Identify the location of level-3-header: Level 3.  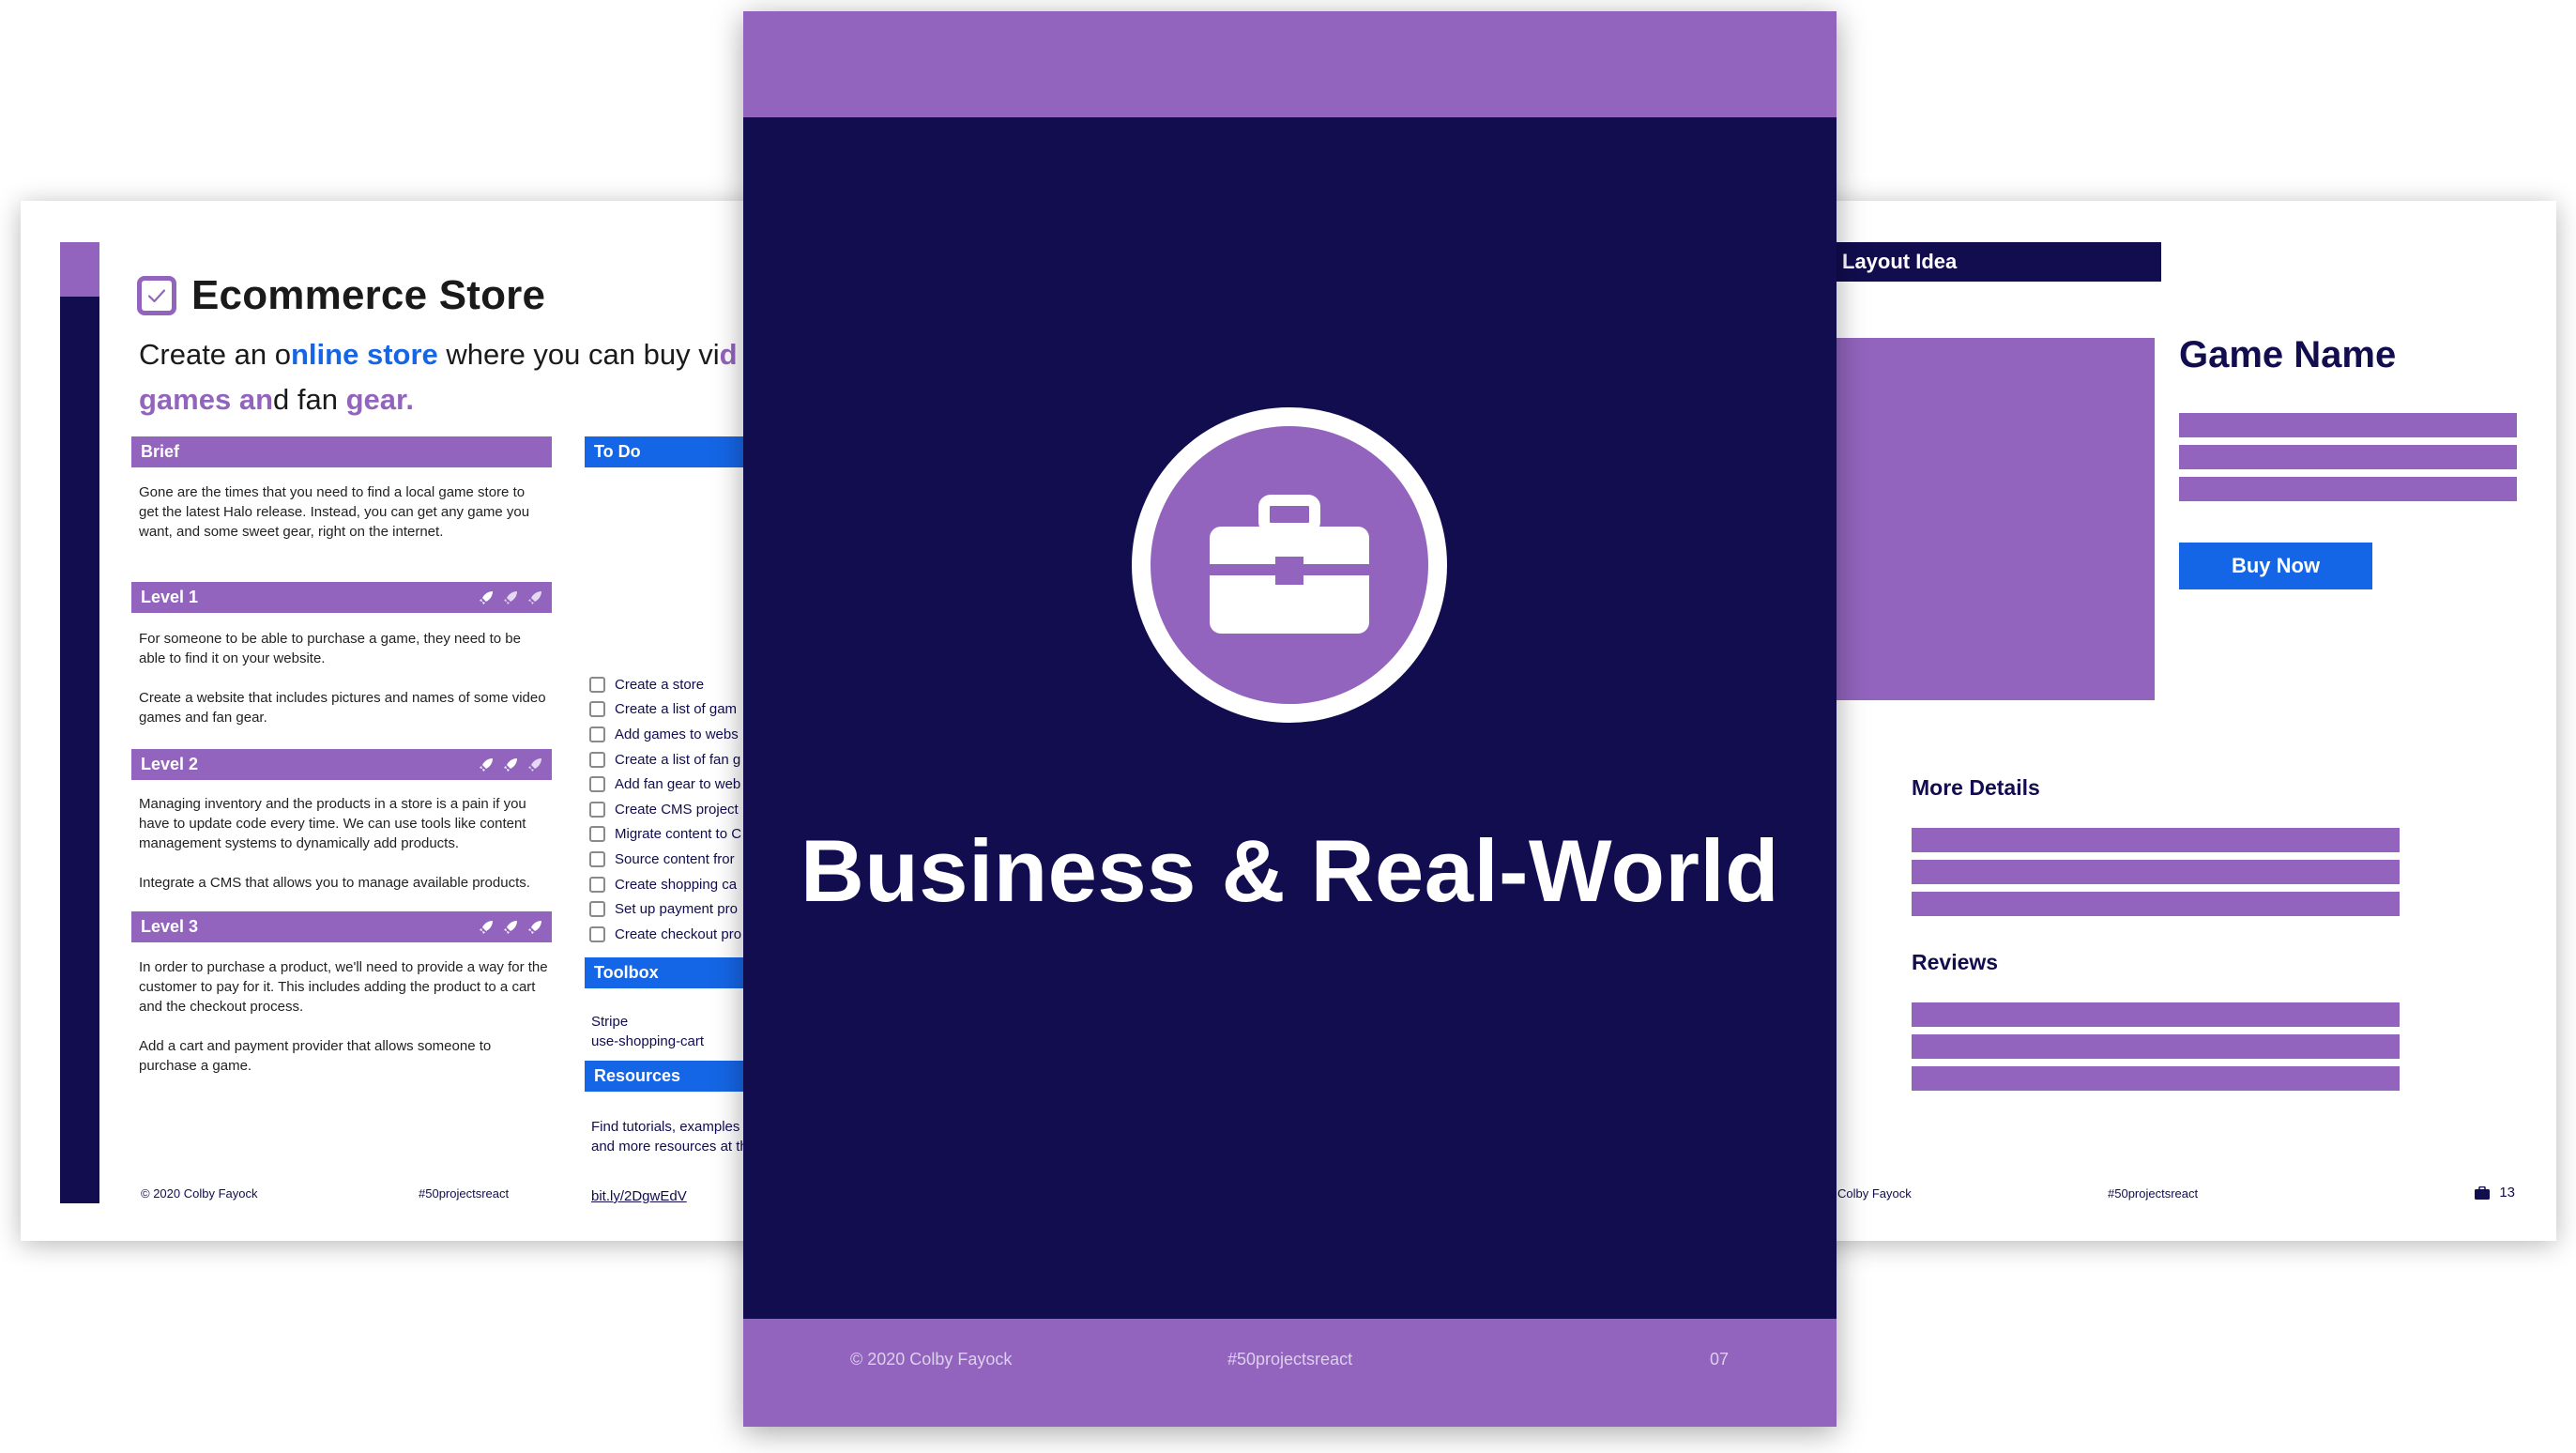
(341, 927).